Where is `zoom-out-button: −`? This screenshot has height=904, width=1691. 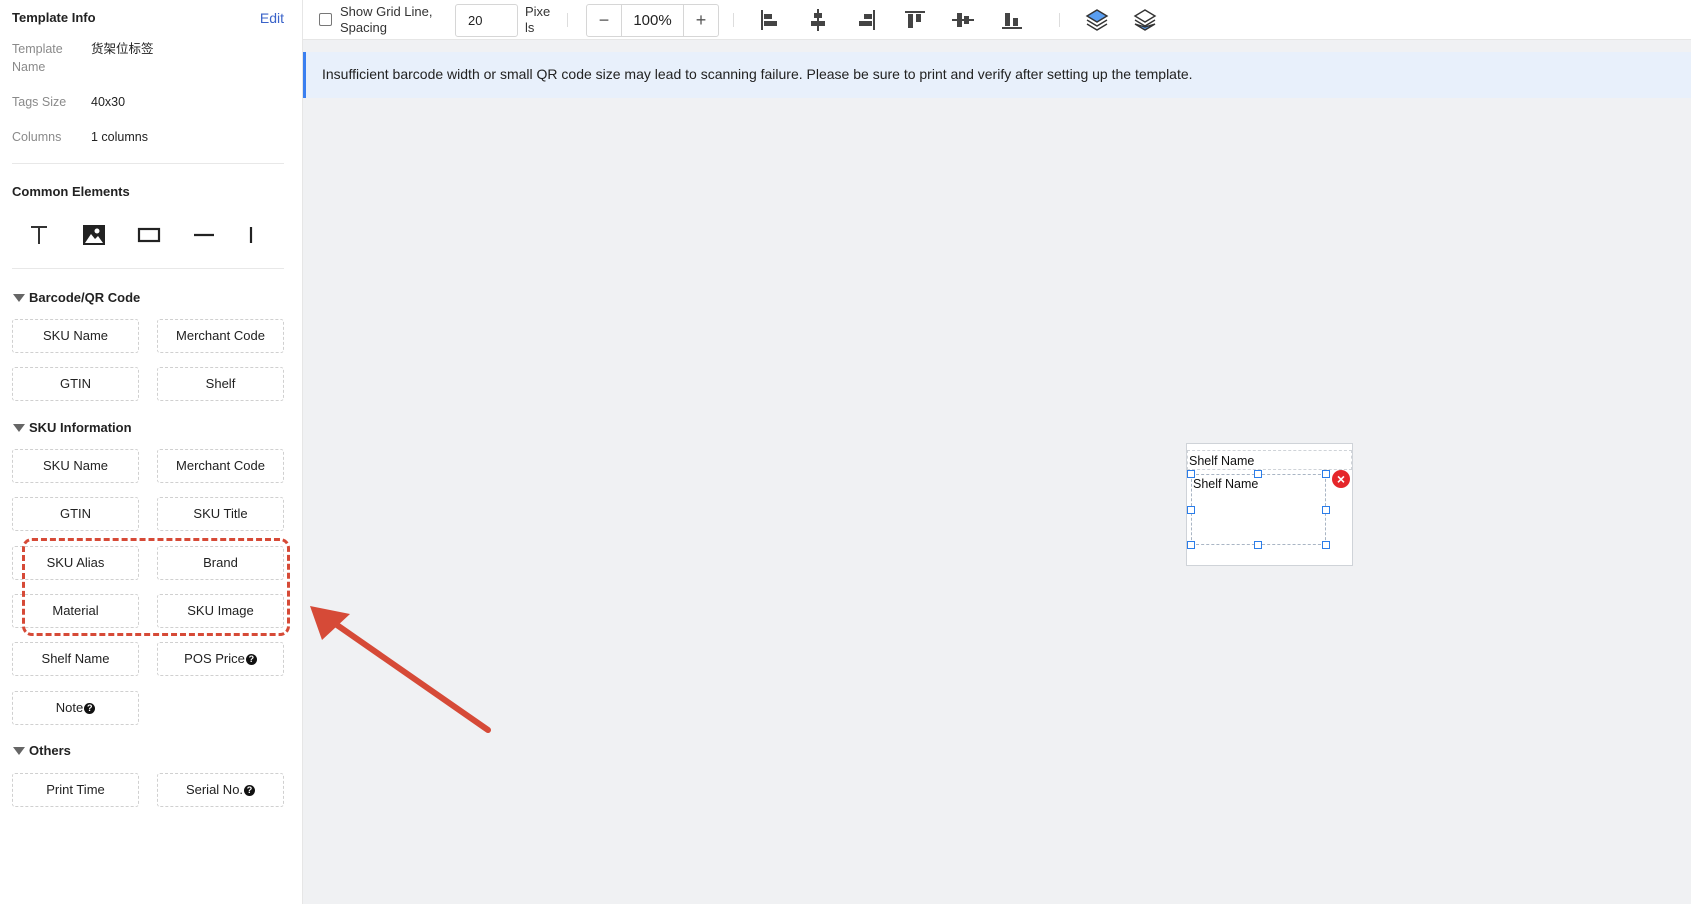 zoom-out-button: − is located at coordinates (604, 20).